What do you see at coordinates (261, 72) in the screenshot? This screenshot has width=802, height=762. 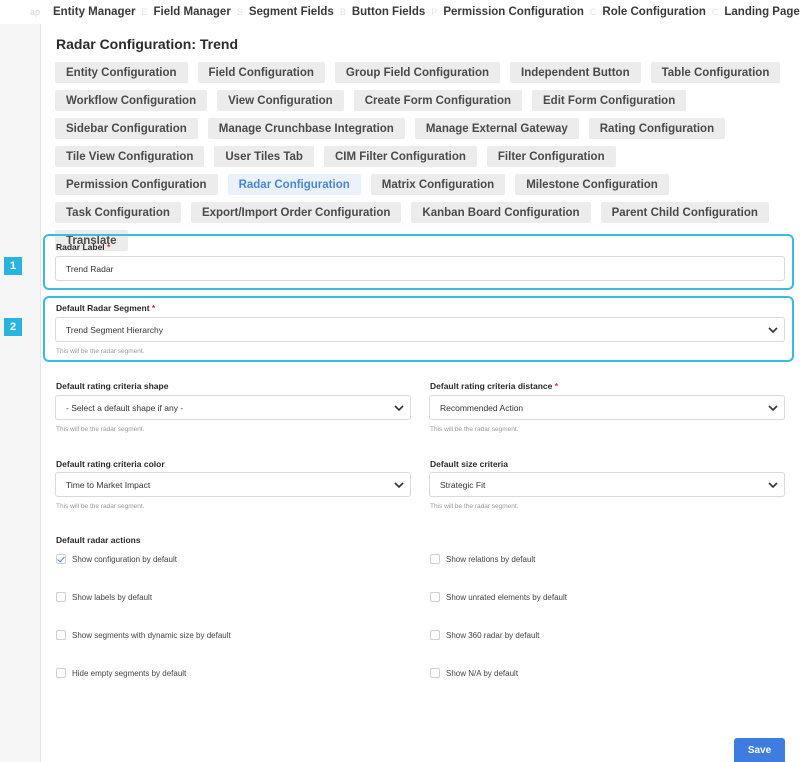 I see `tab-field-configuration: Field Configuration` at bounding box center [261, 72].